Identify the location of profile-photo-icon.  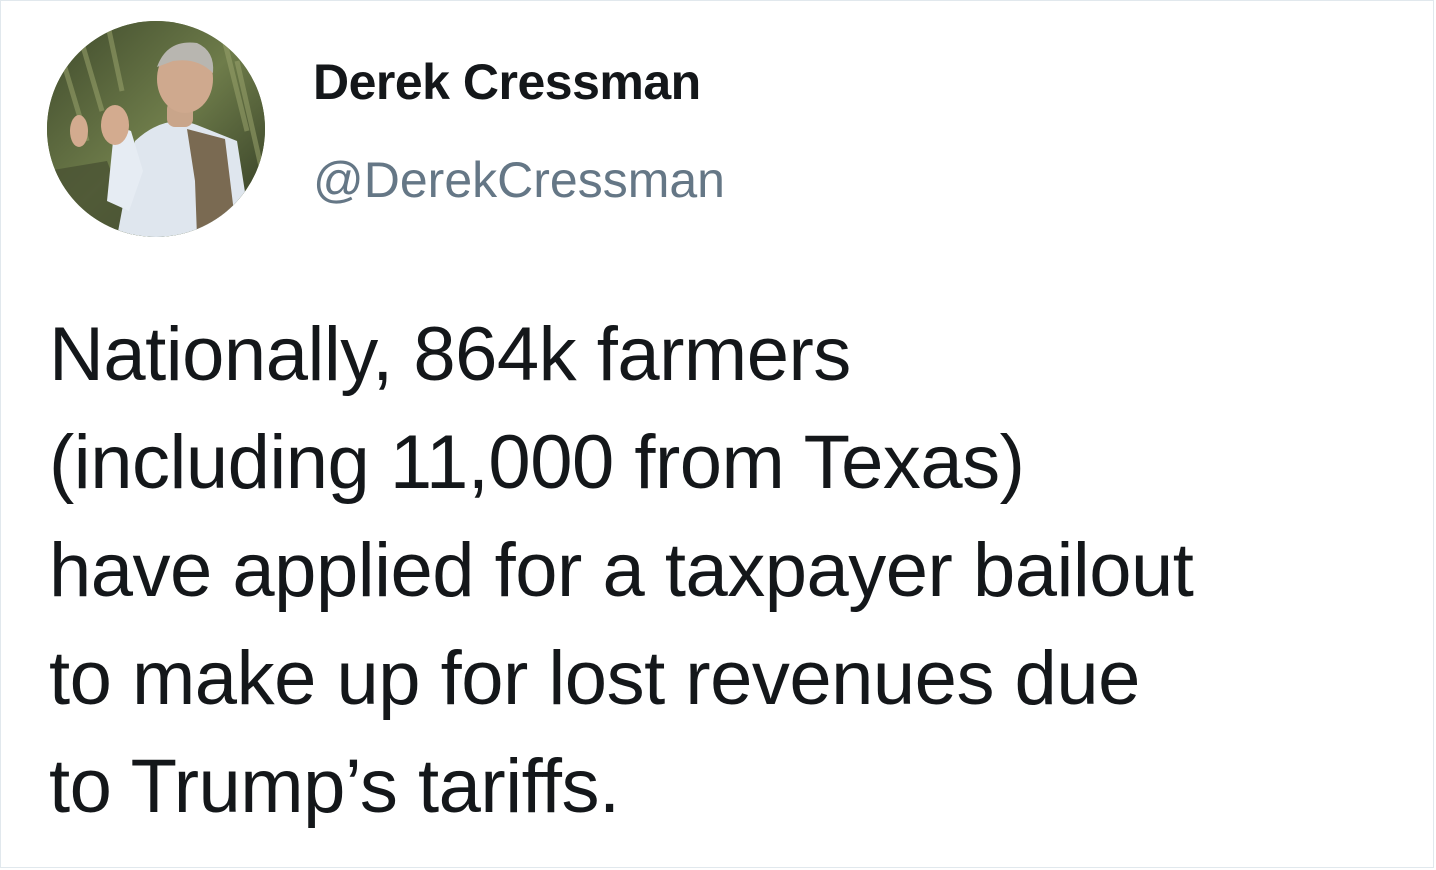
(156, 129).